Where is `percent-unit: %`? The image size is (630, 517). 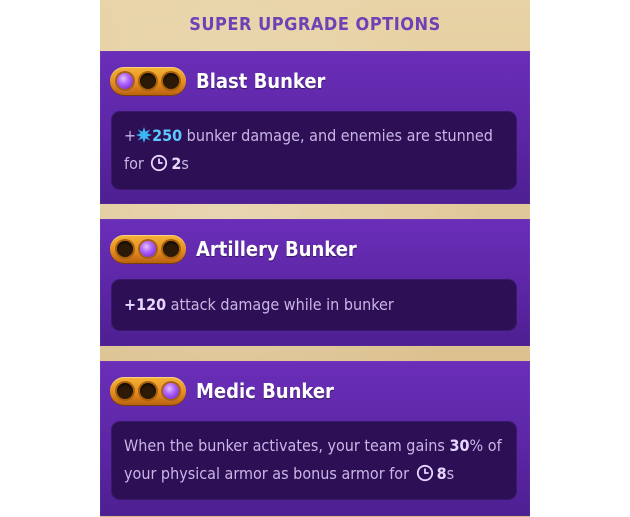
percent-unit: % is located at coordinates (476, 445).